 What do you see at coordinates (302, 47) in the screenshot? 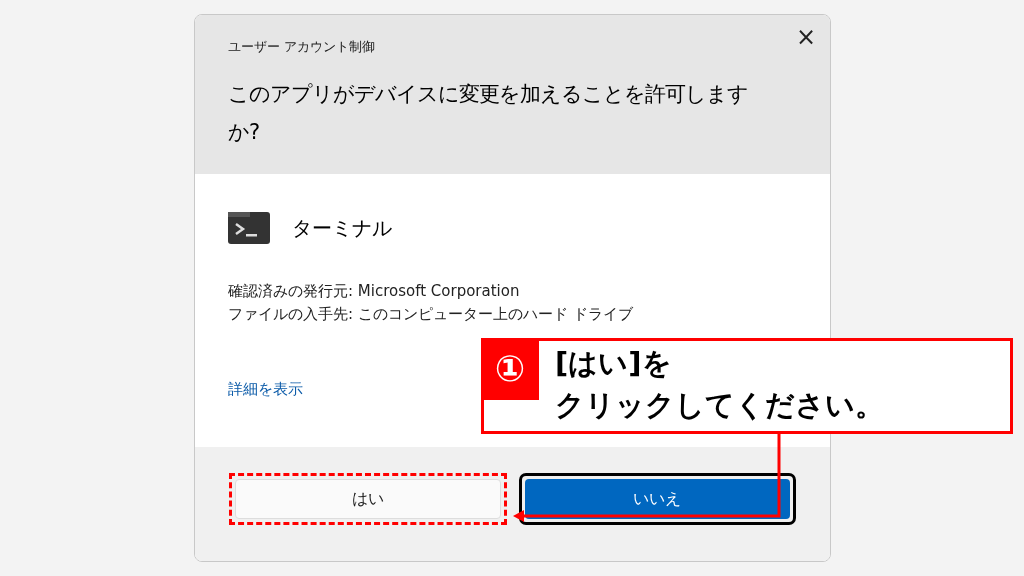
I see `window-title: ユーザー アカウント制御` at bounding box center [302, 47].